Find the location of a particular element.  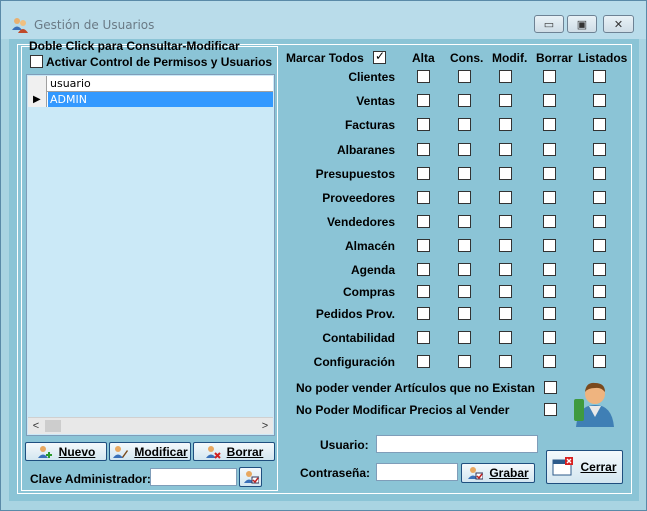

scroll-right-icon: > is located at coordinates (265, 426).